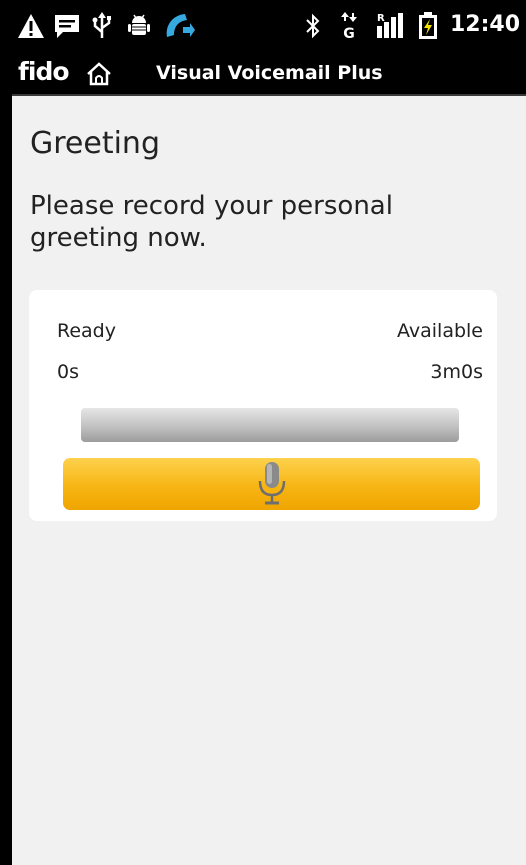  I want to click on microphone-icon, so click(272, 484).